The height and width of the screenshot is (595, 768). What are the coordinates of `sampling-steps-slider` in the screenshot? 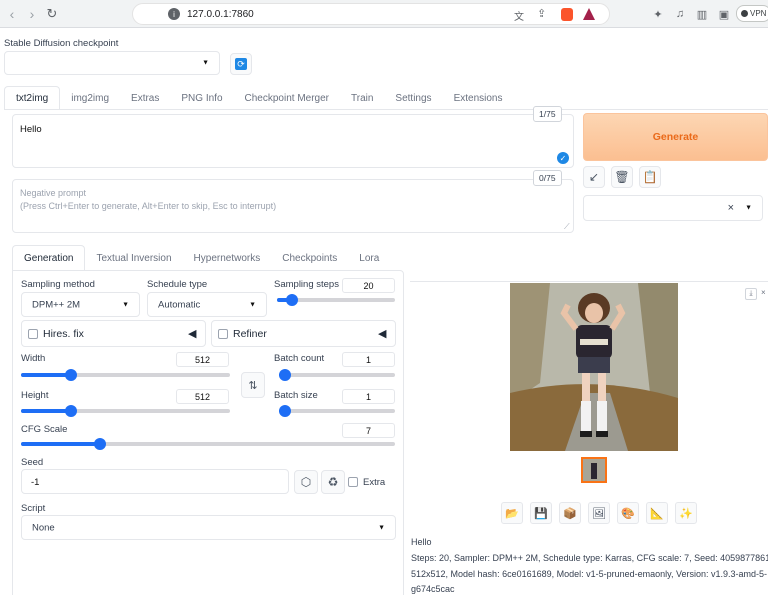 It's located at (336, 300).